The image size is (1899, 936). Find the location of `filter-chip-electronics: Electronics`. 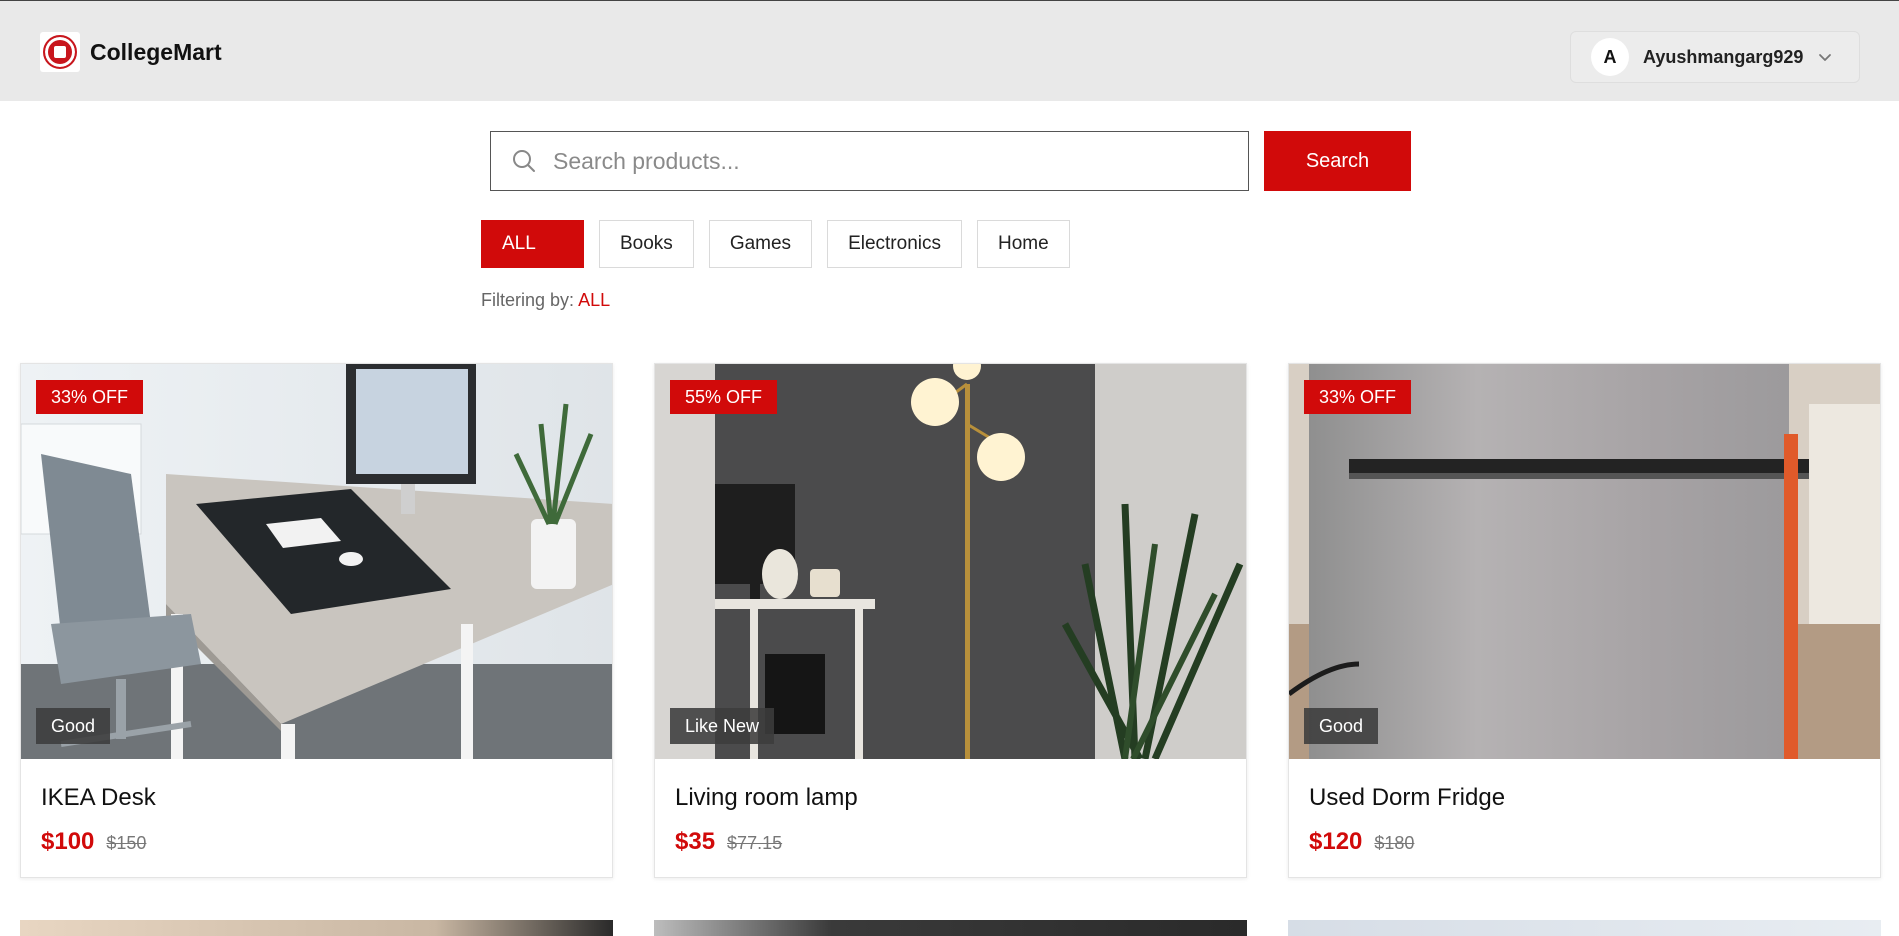

filter-chip-electronics: Electronics is located at coordinates (894, 244).